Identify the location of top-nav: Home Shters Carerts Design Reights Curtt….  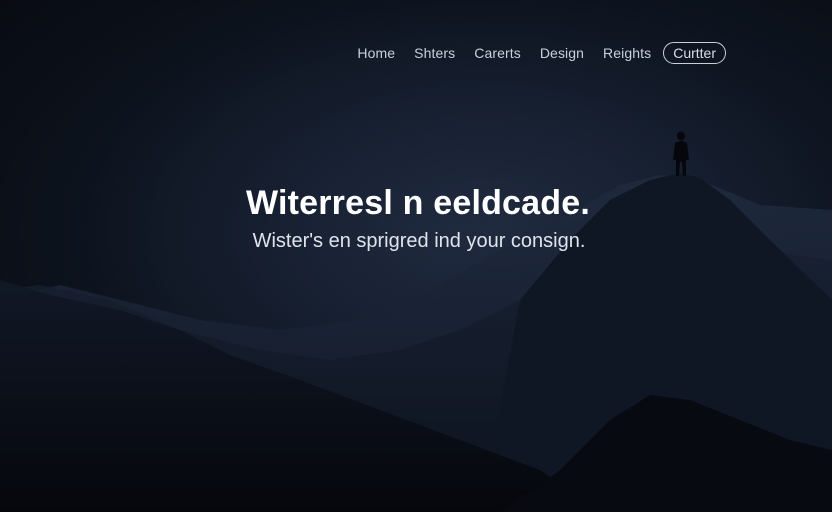
(541, 53).